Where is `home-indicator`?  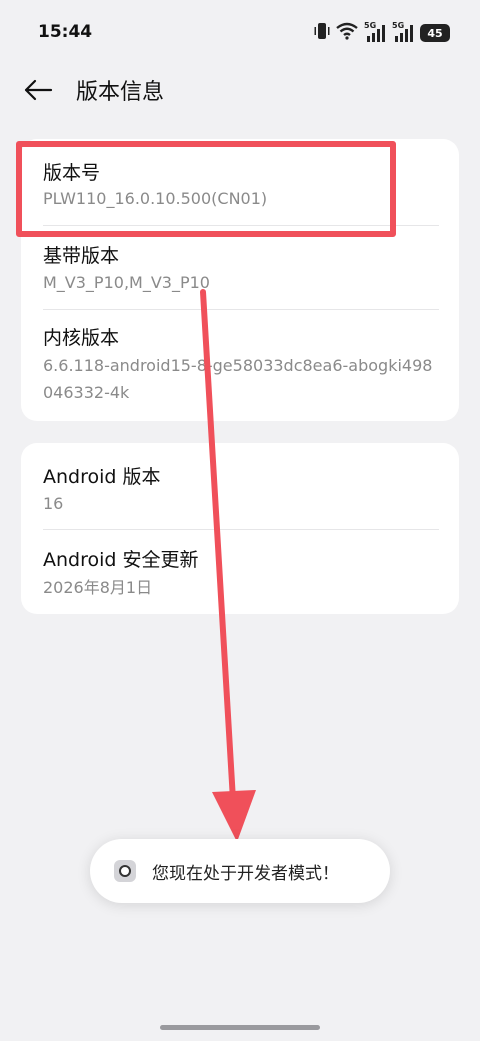 home-indicator is located at coordinates (240, 1027).